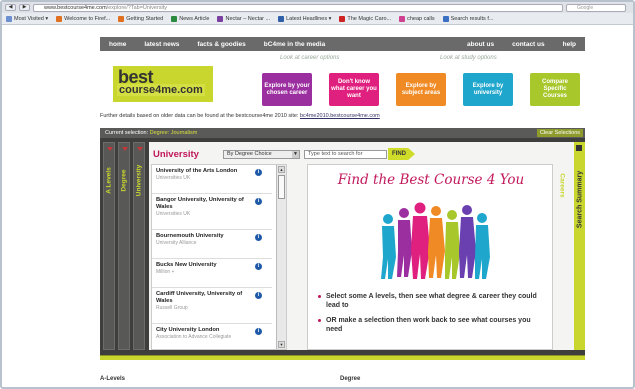 The image size is (635, 389). Describe the element at coordinates (140, 18) in the screenshot. I see `bookmark-item: Getting Started` at that location.